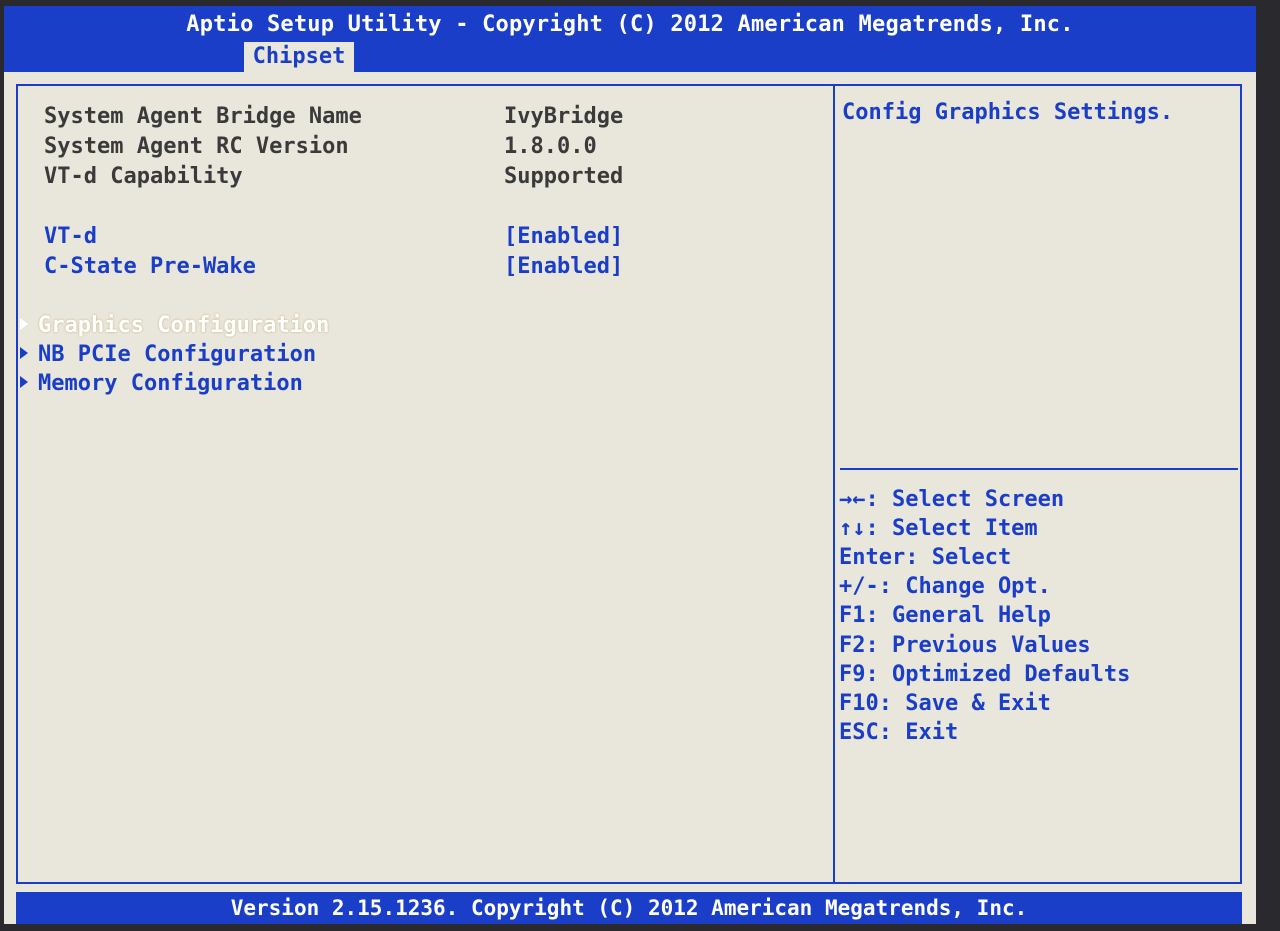 The image size is (1280, 931). Describe the element at coordinates (564, 116) in the screenshot. I see `info-value-bridge-name: IvyBridge` at that location.